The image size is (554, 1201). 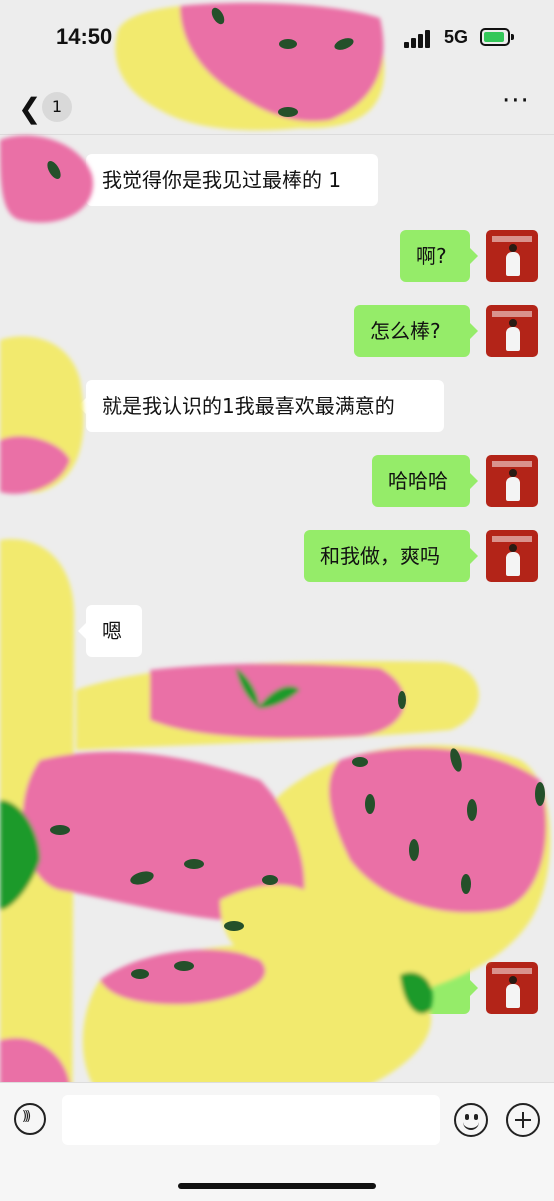 What do you see at coordinates (523, 1120) in the screenshot?
I see `plus-icon` at bounding box center [523, 1120].